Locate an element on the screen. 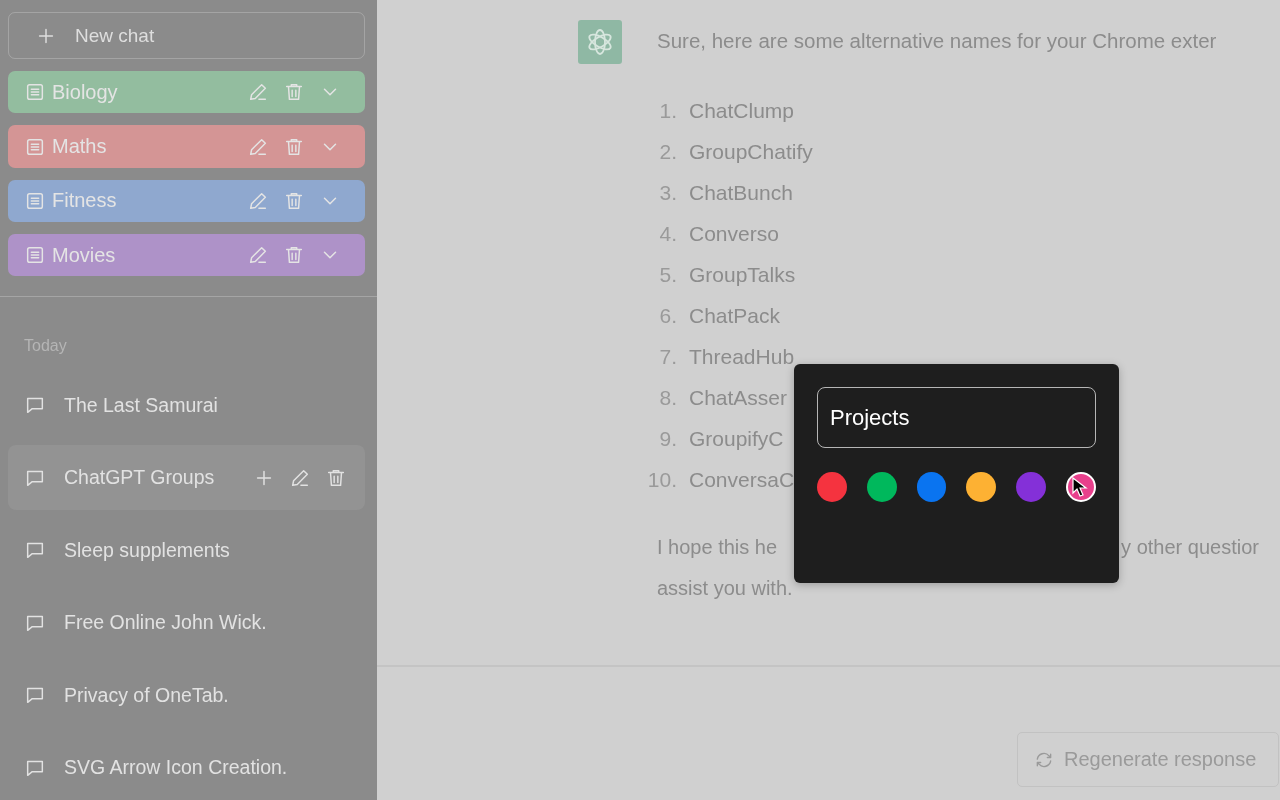 The image size is (1280, 800). chat-title: SVG Arrow Icon Creation. is located at coordinates (176, 768).